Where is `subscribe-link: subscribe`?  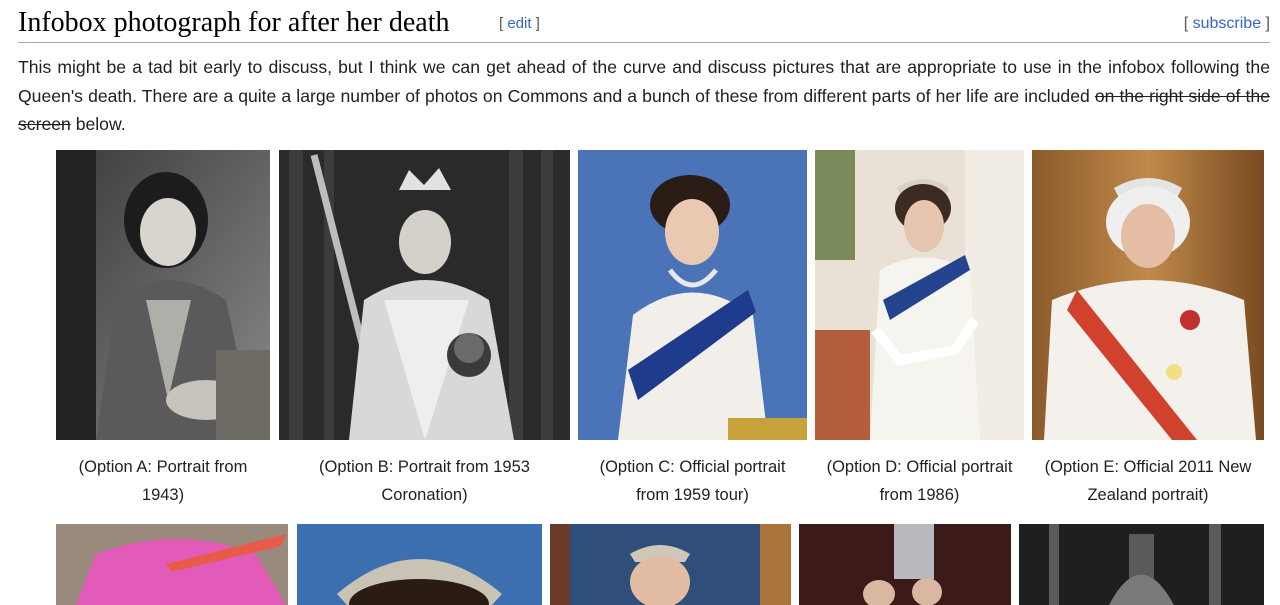
subscribe-link: subscribe is located at coordinates (1227, 23).